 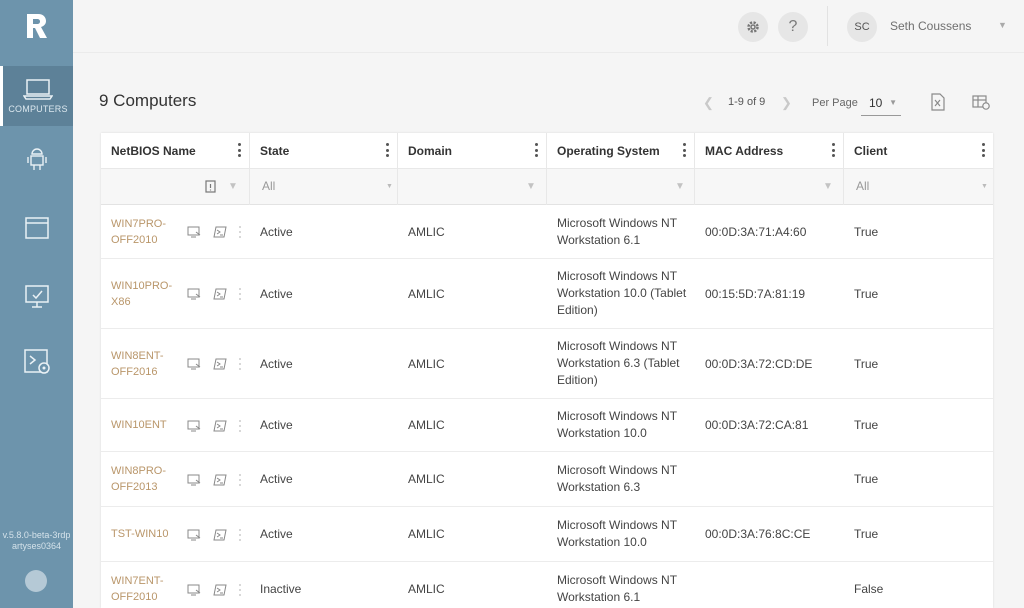 I want to click on computer-name-link: TST-WIN10, so click(x=144, y=534).